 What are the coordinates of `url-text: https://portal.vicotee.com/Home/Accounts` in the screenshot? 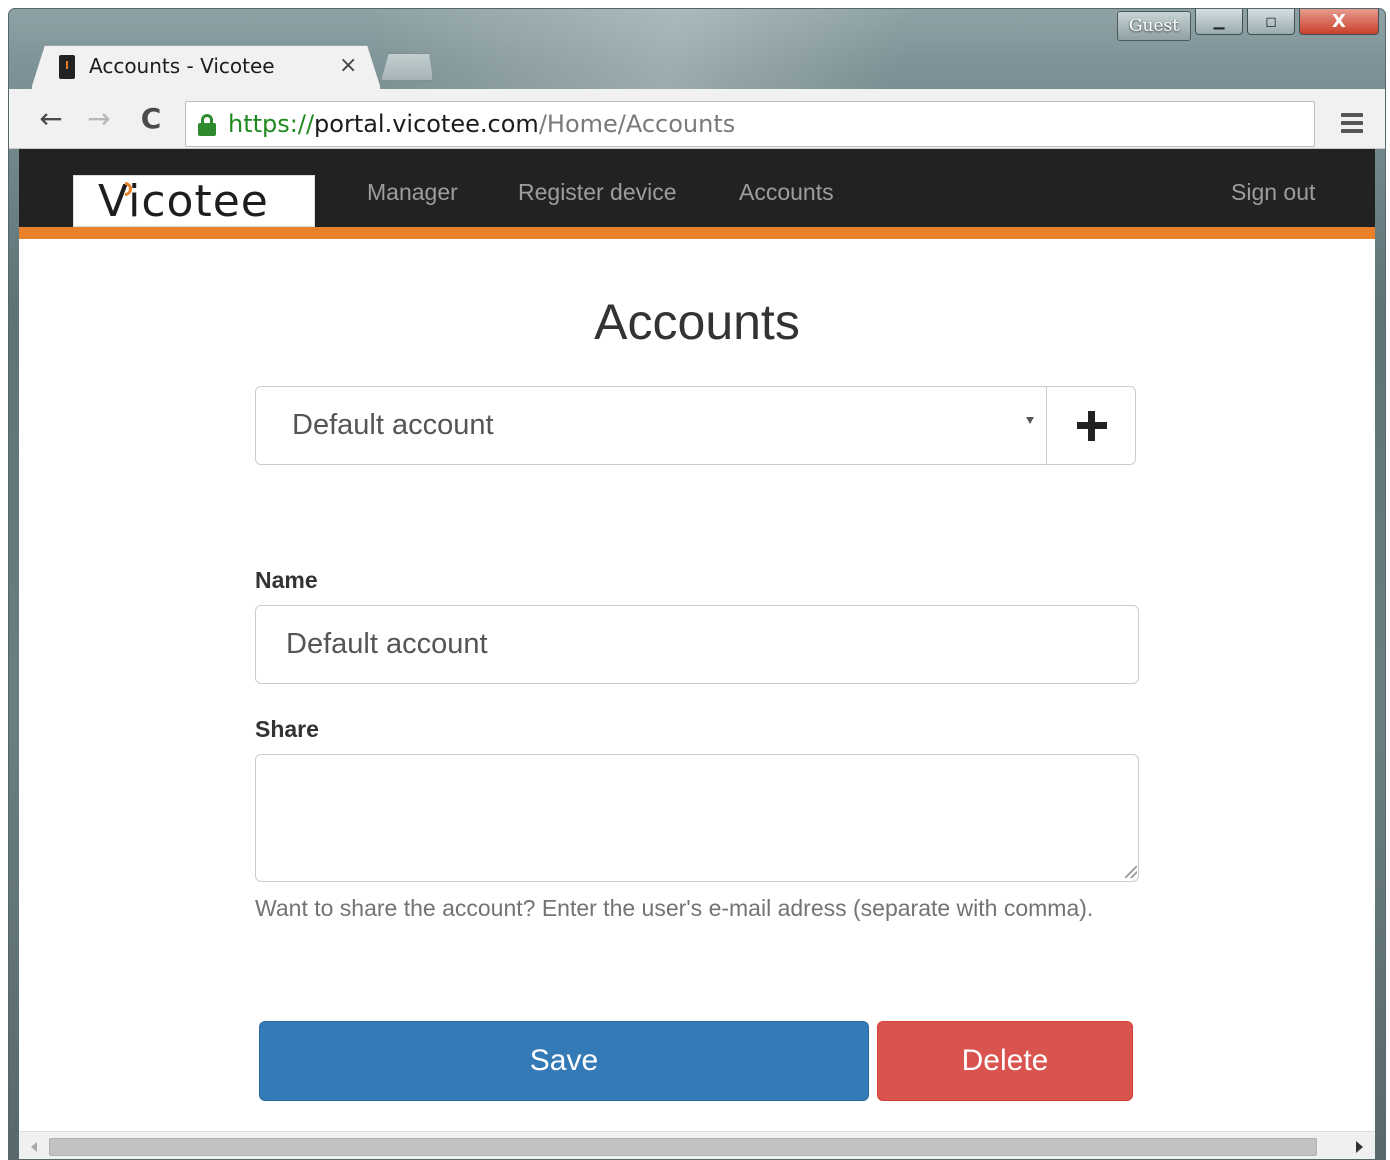 It's located at (481, 124).